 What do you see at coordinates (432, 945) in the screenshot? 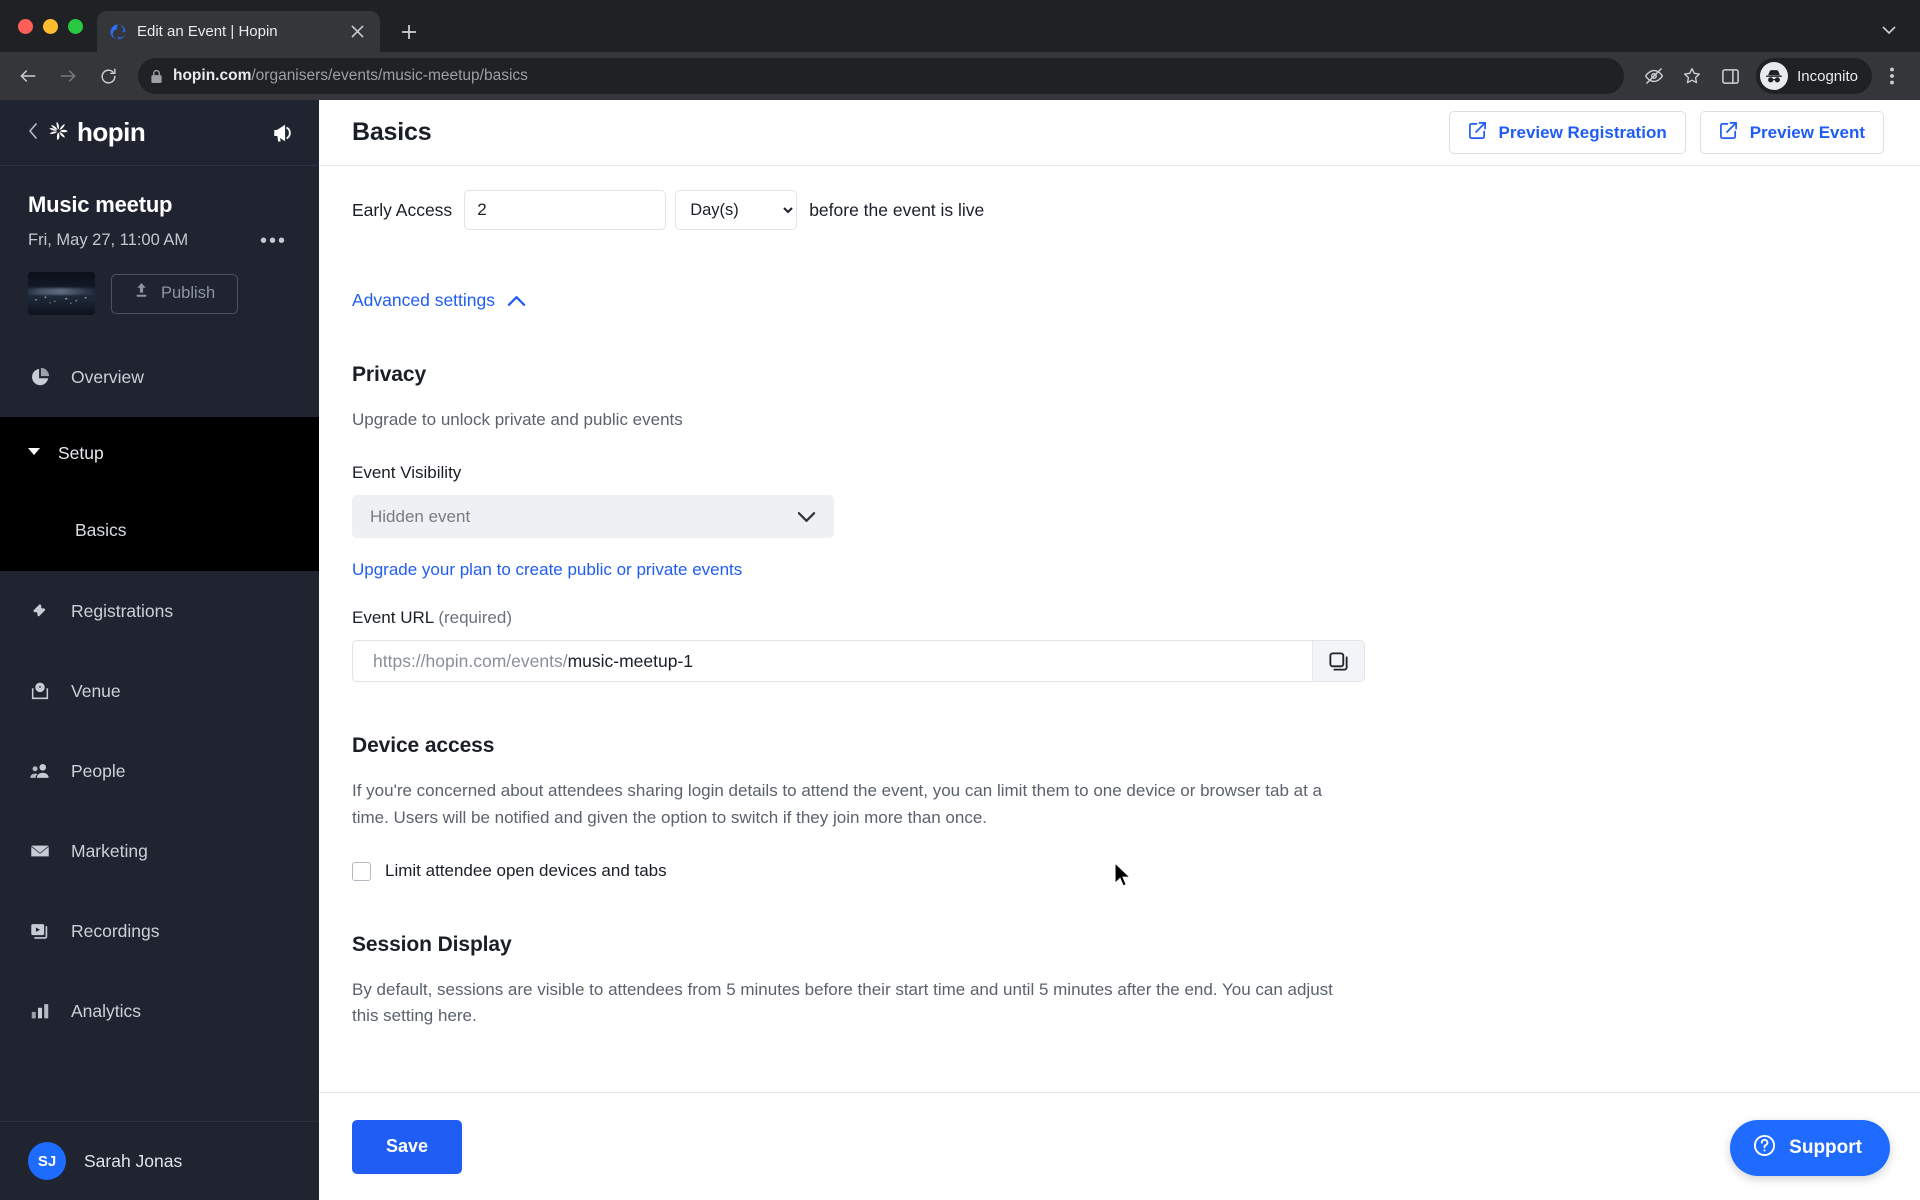
I see `session-display-title: Session Display` at bounding box center [432, 945].